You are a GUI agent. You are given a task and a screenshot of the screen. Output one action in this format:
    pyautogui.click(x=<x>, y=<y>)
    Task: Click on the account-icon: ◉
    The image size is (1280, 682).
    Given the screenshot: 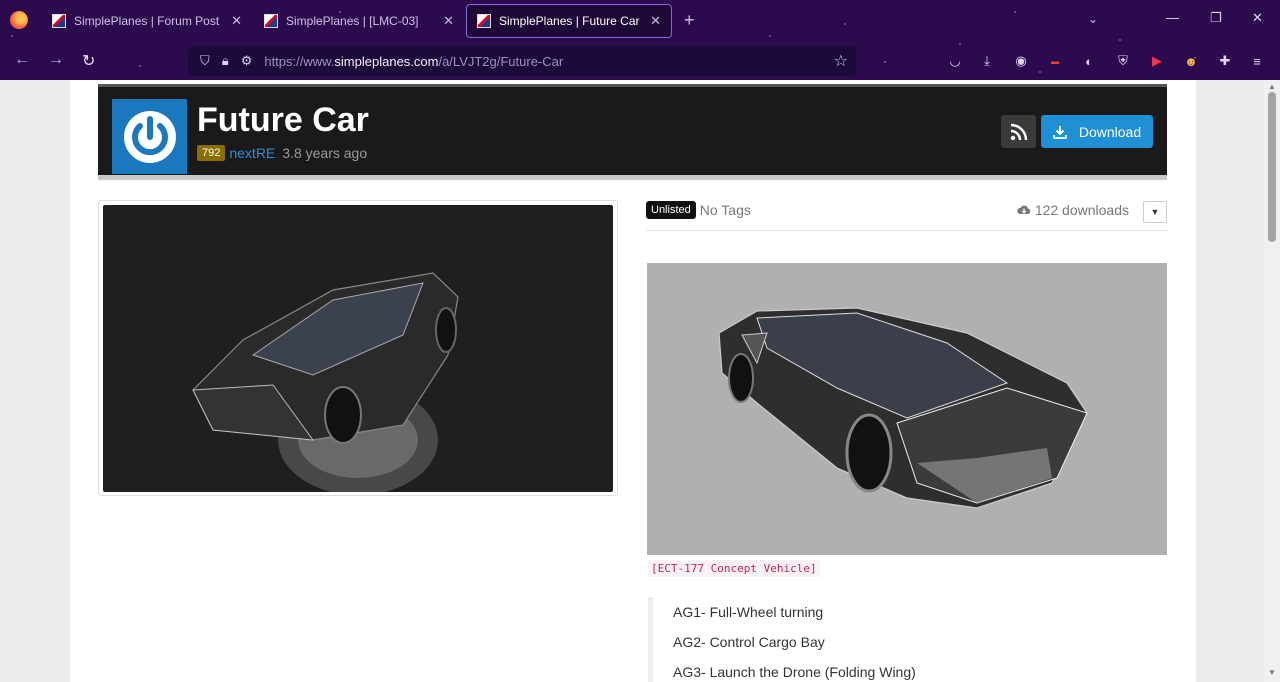 What is the action you would take?
    pyautogui.click(x=1021, y=61)
    